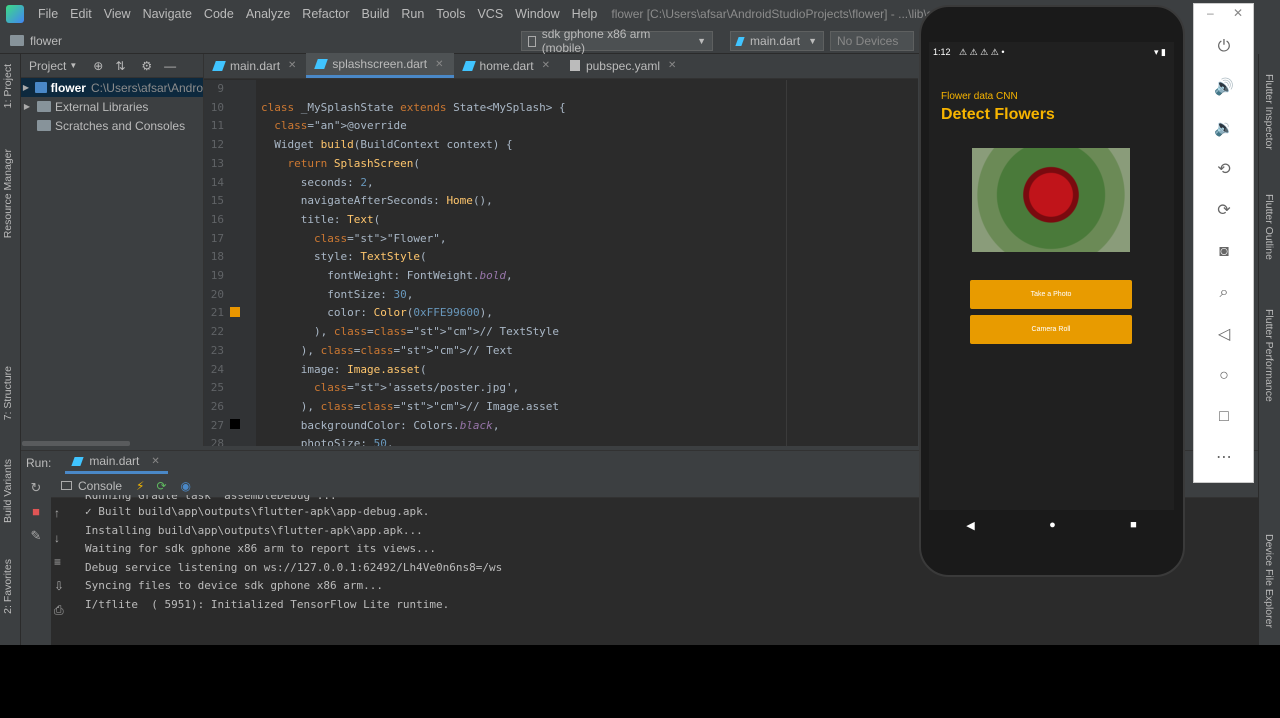  I want to click on scroll-down-icon: ↓, so click(57, 538).